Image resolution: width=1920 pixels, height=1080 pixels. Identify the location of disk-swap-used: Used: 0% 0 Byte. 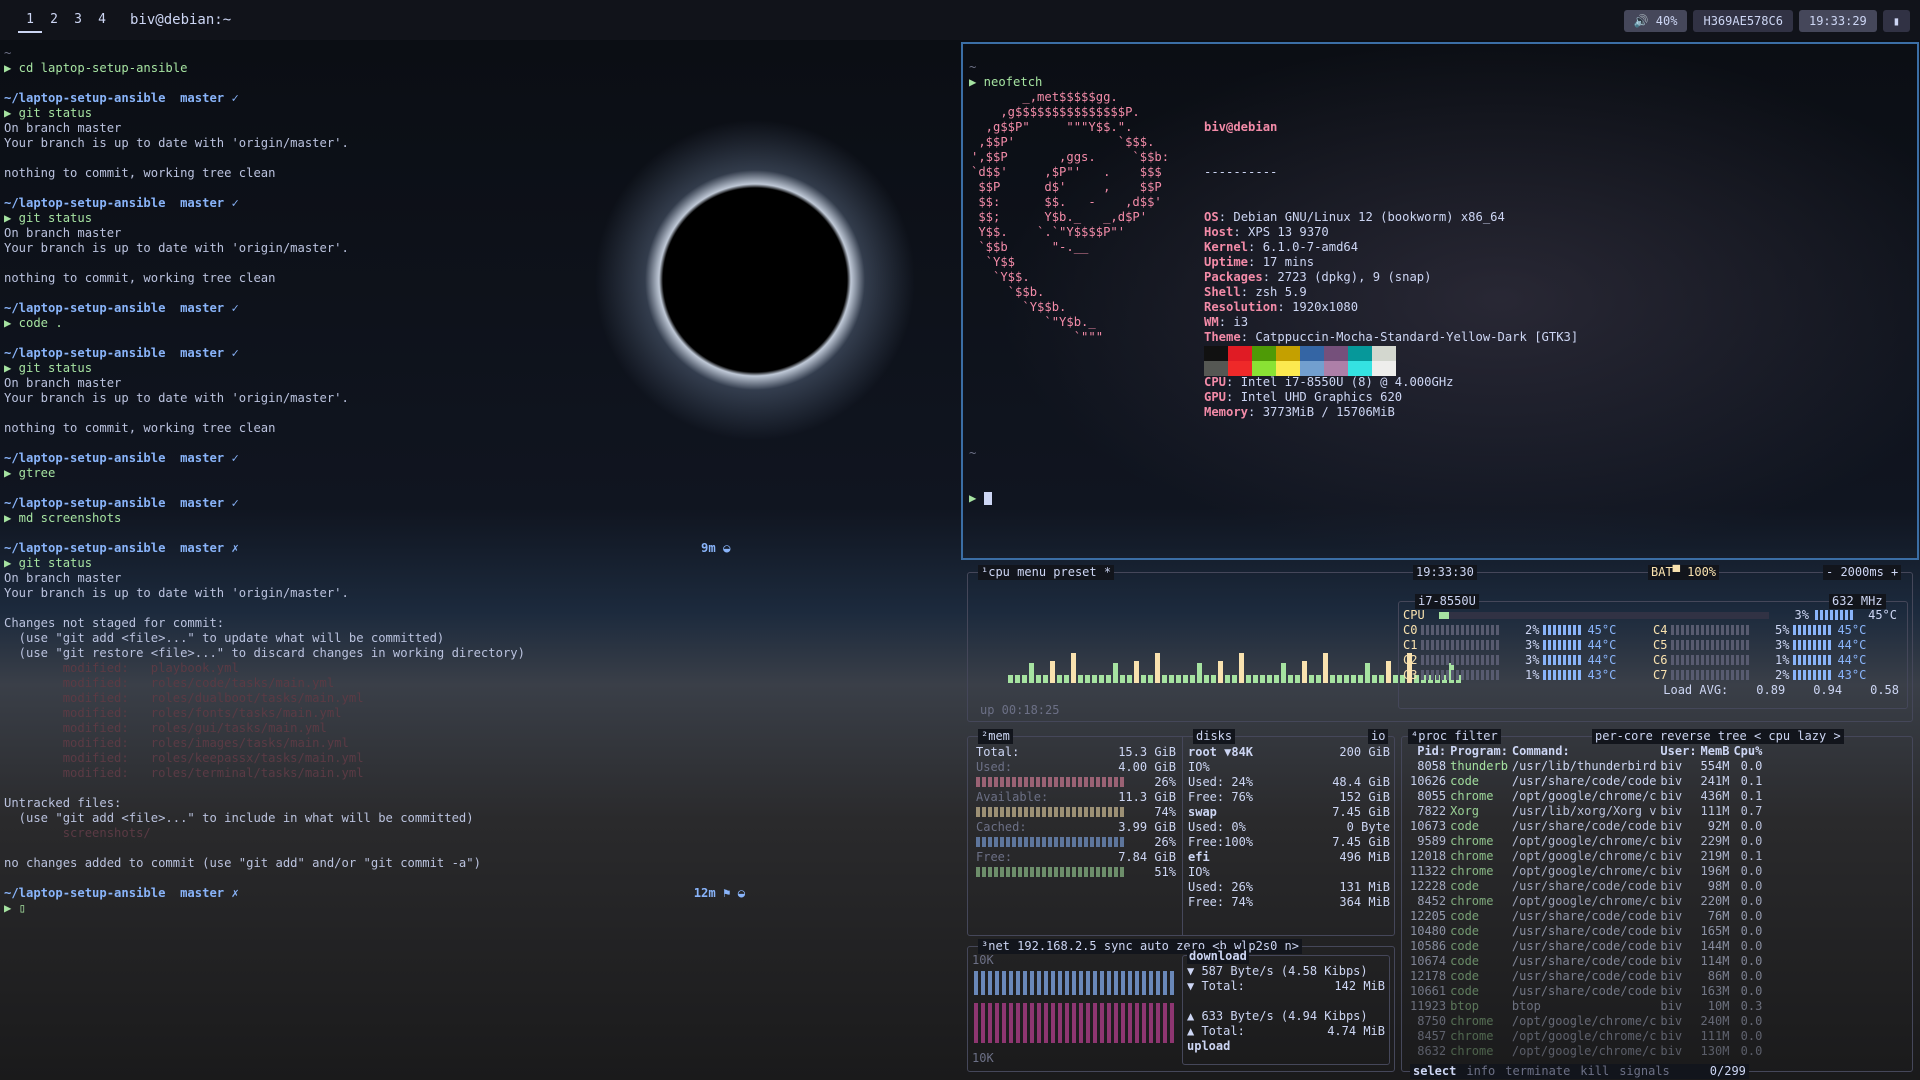
(1289, 827).